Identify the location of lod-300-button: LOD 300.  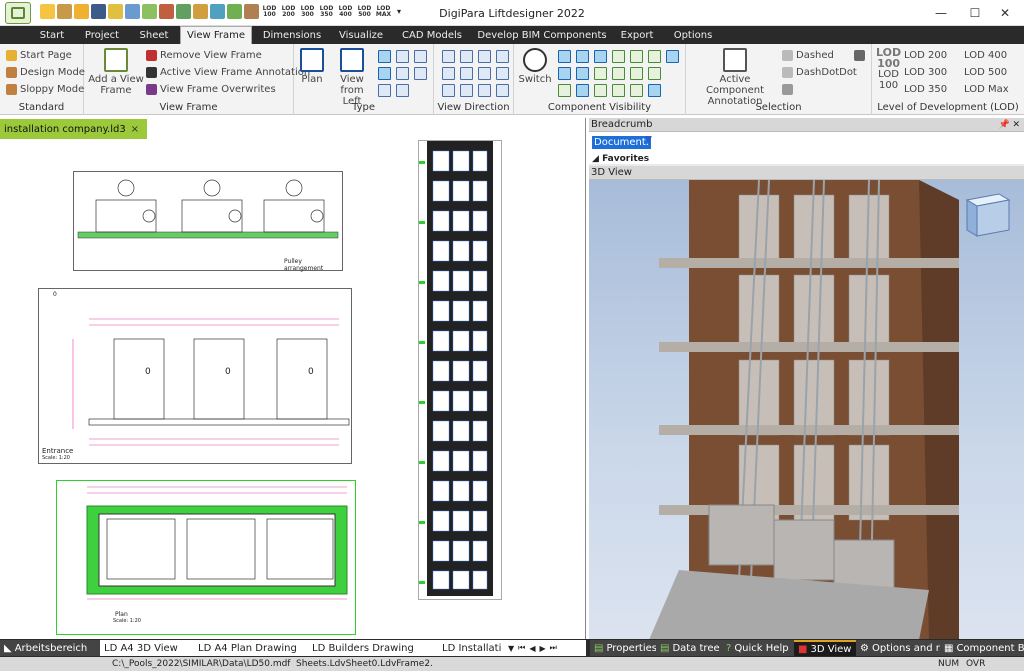
(925, 72).